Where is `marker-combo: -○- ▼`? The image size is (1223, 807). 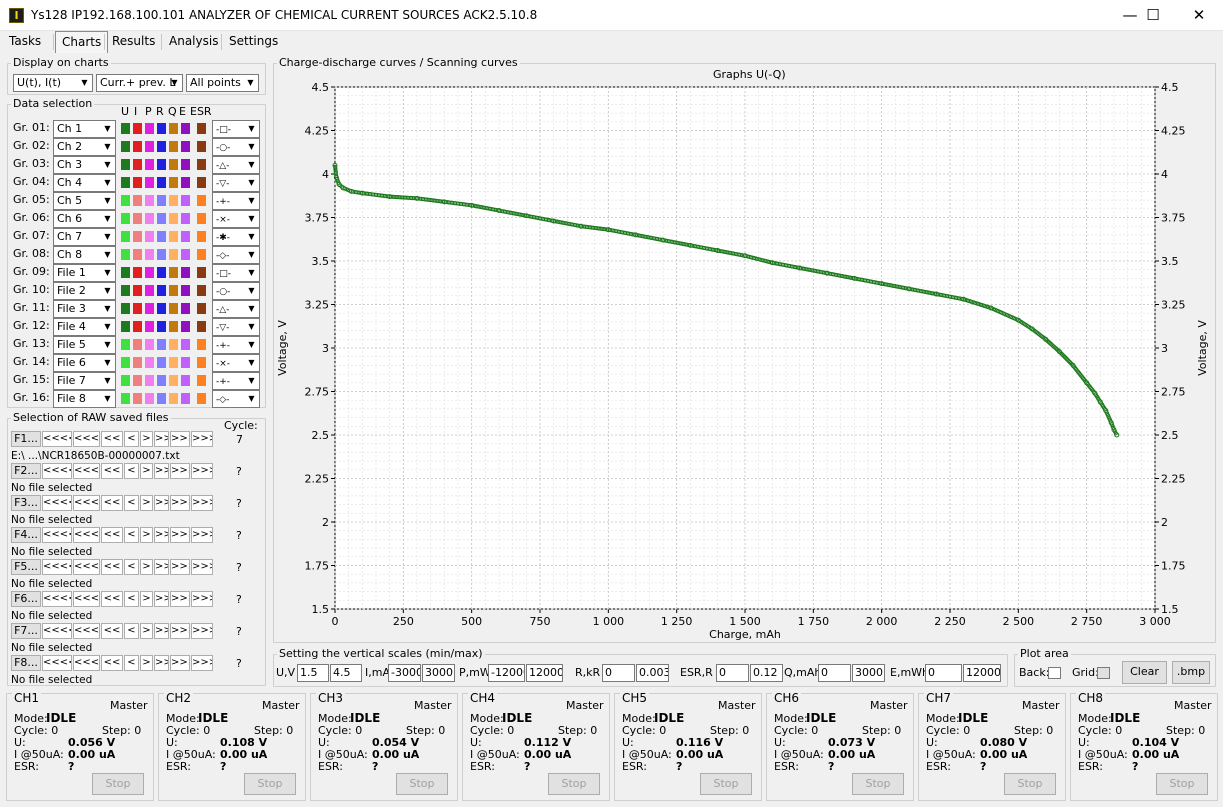 marker-combo: -○- ▼ is located at coordinates (236, 147).